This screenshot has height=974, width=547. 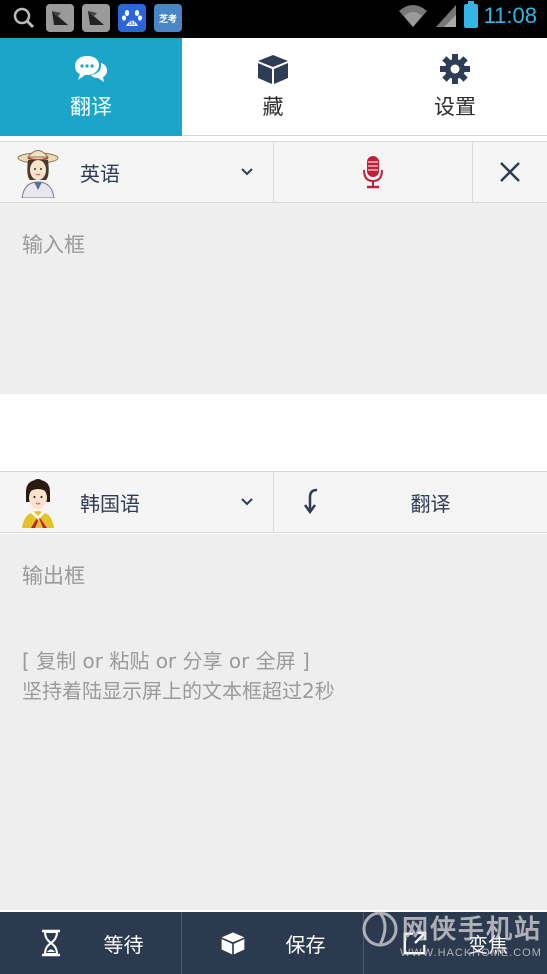 I want to click on tab-translate: 翻译, so click(x=91, y=87).